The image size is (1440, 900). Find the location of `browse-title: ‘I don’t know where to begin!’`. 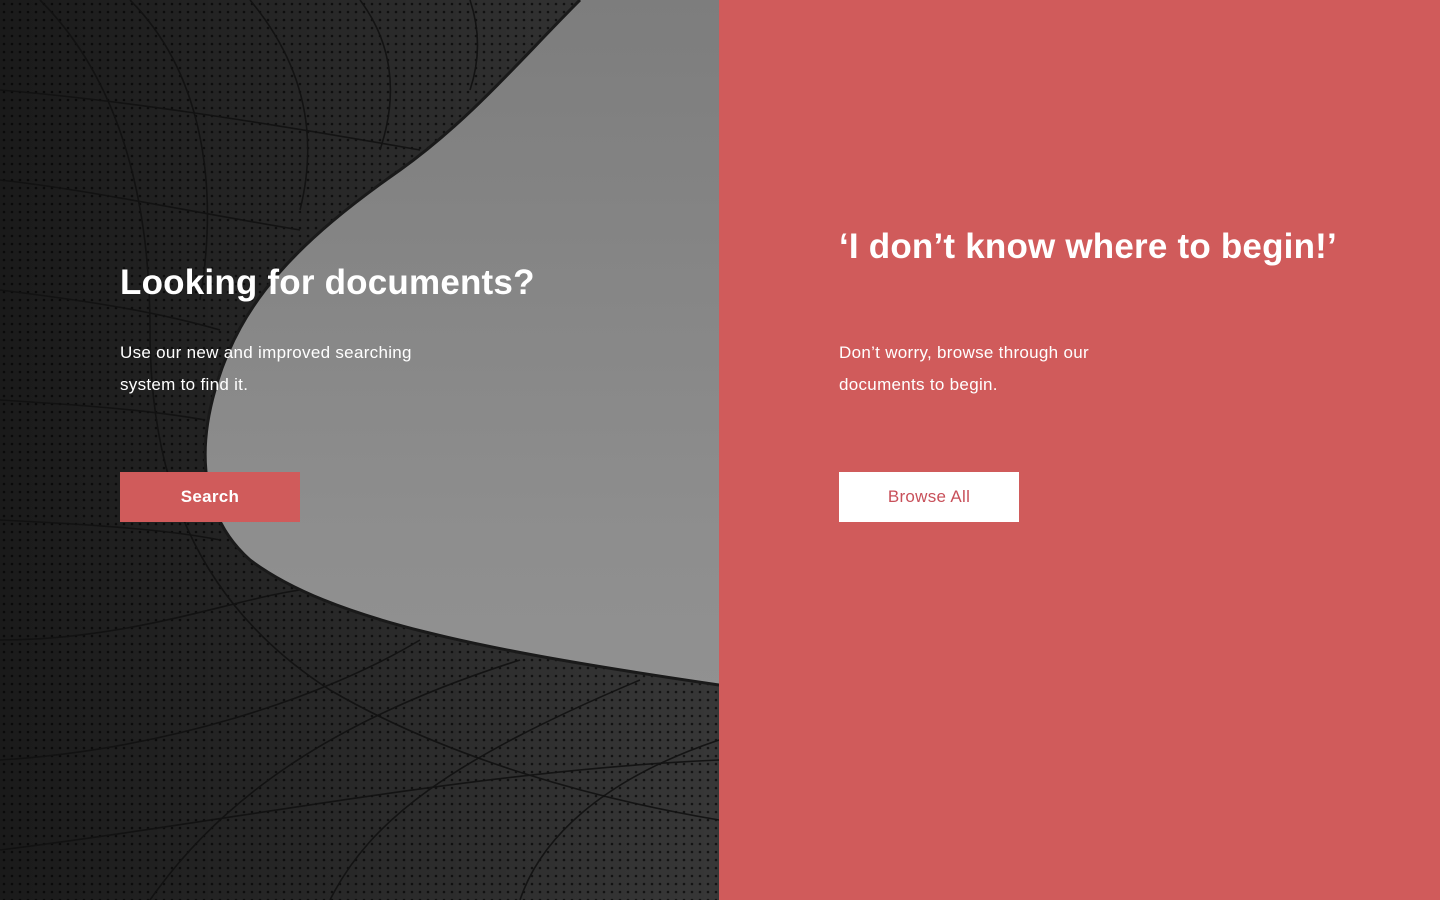

browse-title: ‘I don’t know where to begin!’ is located at coordinates (1088, 246).